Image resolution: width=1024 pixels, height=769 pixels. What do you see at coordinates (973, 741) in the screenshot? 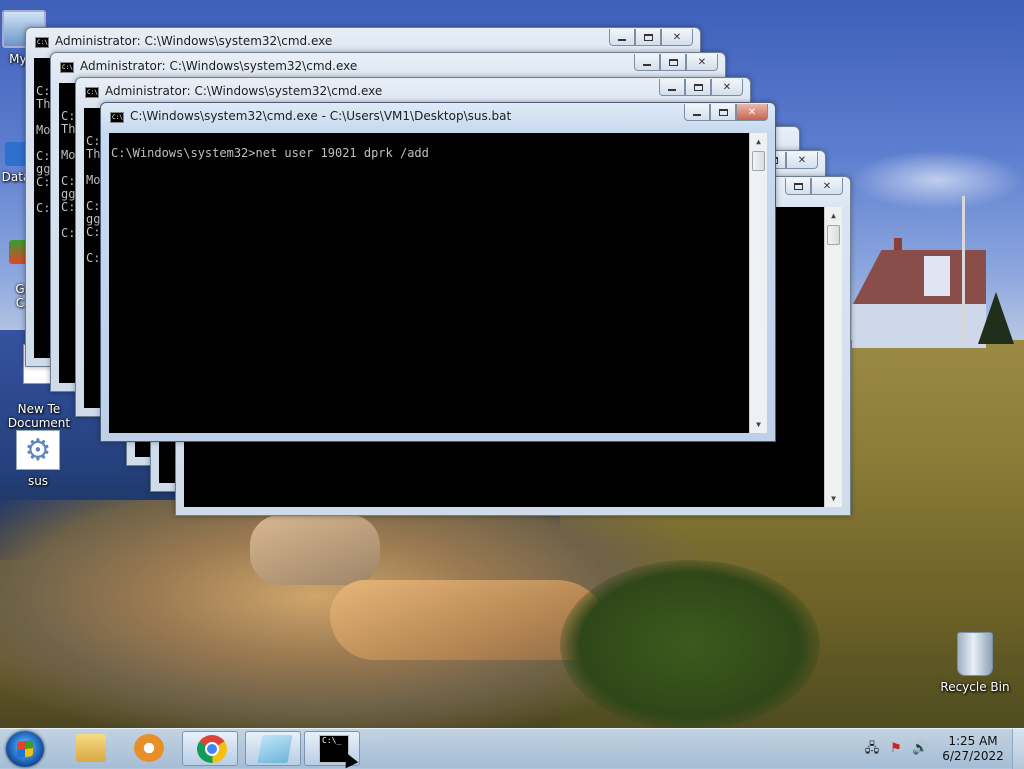
I see `clock-time: 1:25 AM` at bounding box center [973, 741].